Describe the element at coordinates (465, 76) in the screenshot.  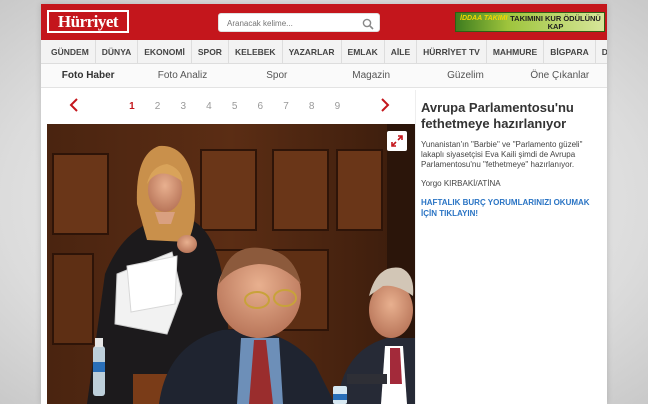
I see `tab-güzelim: Güzelim` at that location.